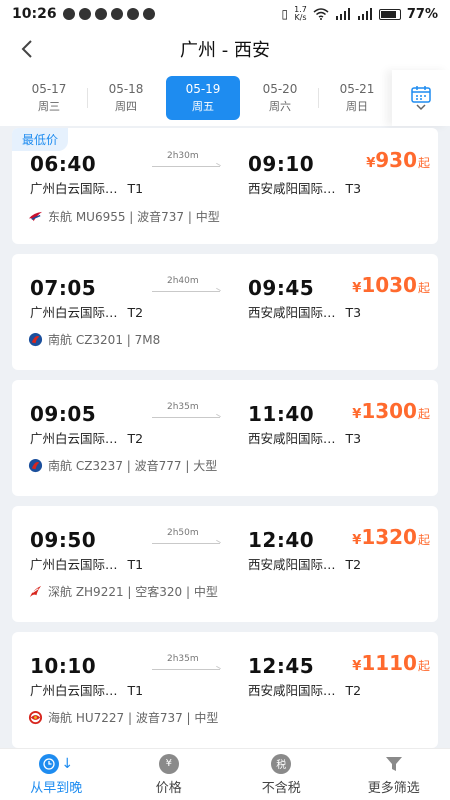 The height and width of the screenshot is (800, 450). I want to click on price-value: 1300, so click(389, 411).